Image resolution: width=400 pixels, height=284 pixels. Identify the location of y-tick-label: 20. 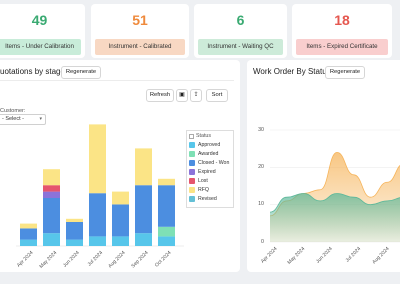
(261, 166).